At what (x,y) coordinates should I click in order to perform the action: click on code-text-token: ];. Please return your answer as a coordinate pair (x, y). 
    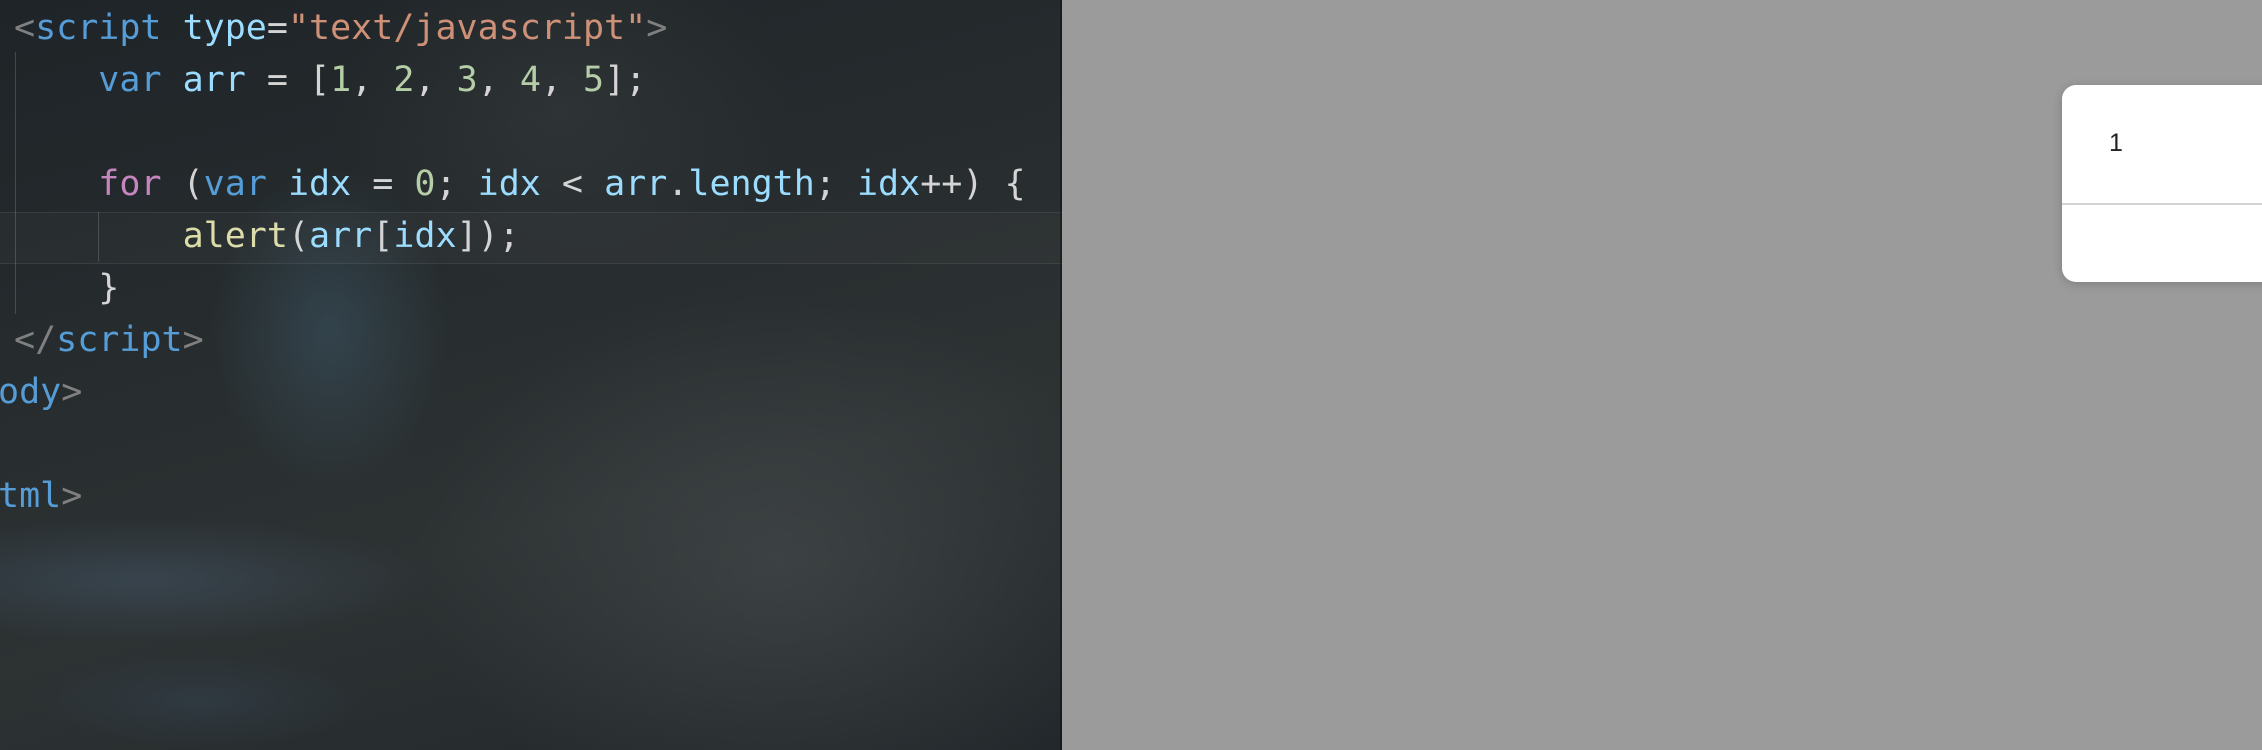
    Looking at the image, I should click on (625, 80).